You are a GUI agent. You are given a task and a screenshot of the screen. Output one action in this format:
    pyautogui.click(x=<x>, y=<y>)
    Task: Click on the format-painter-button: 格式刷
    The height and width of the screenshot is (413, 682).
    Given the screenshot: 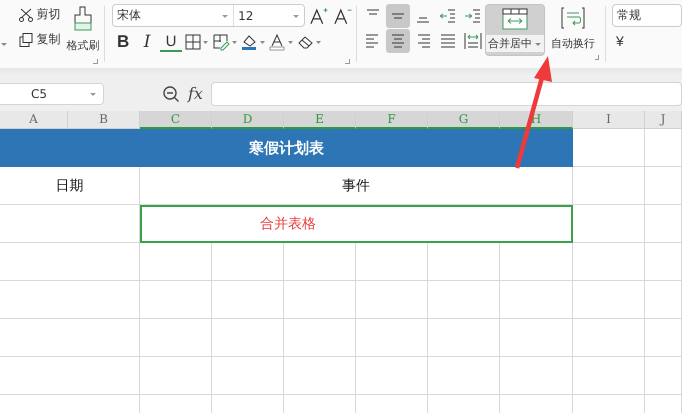 What is the action you would take?
    pyautogui.click(x=83, y=36)
    